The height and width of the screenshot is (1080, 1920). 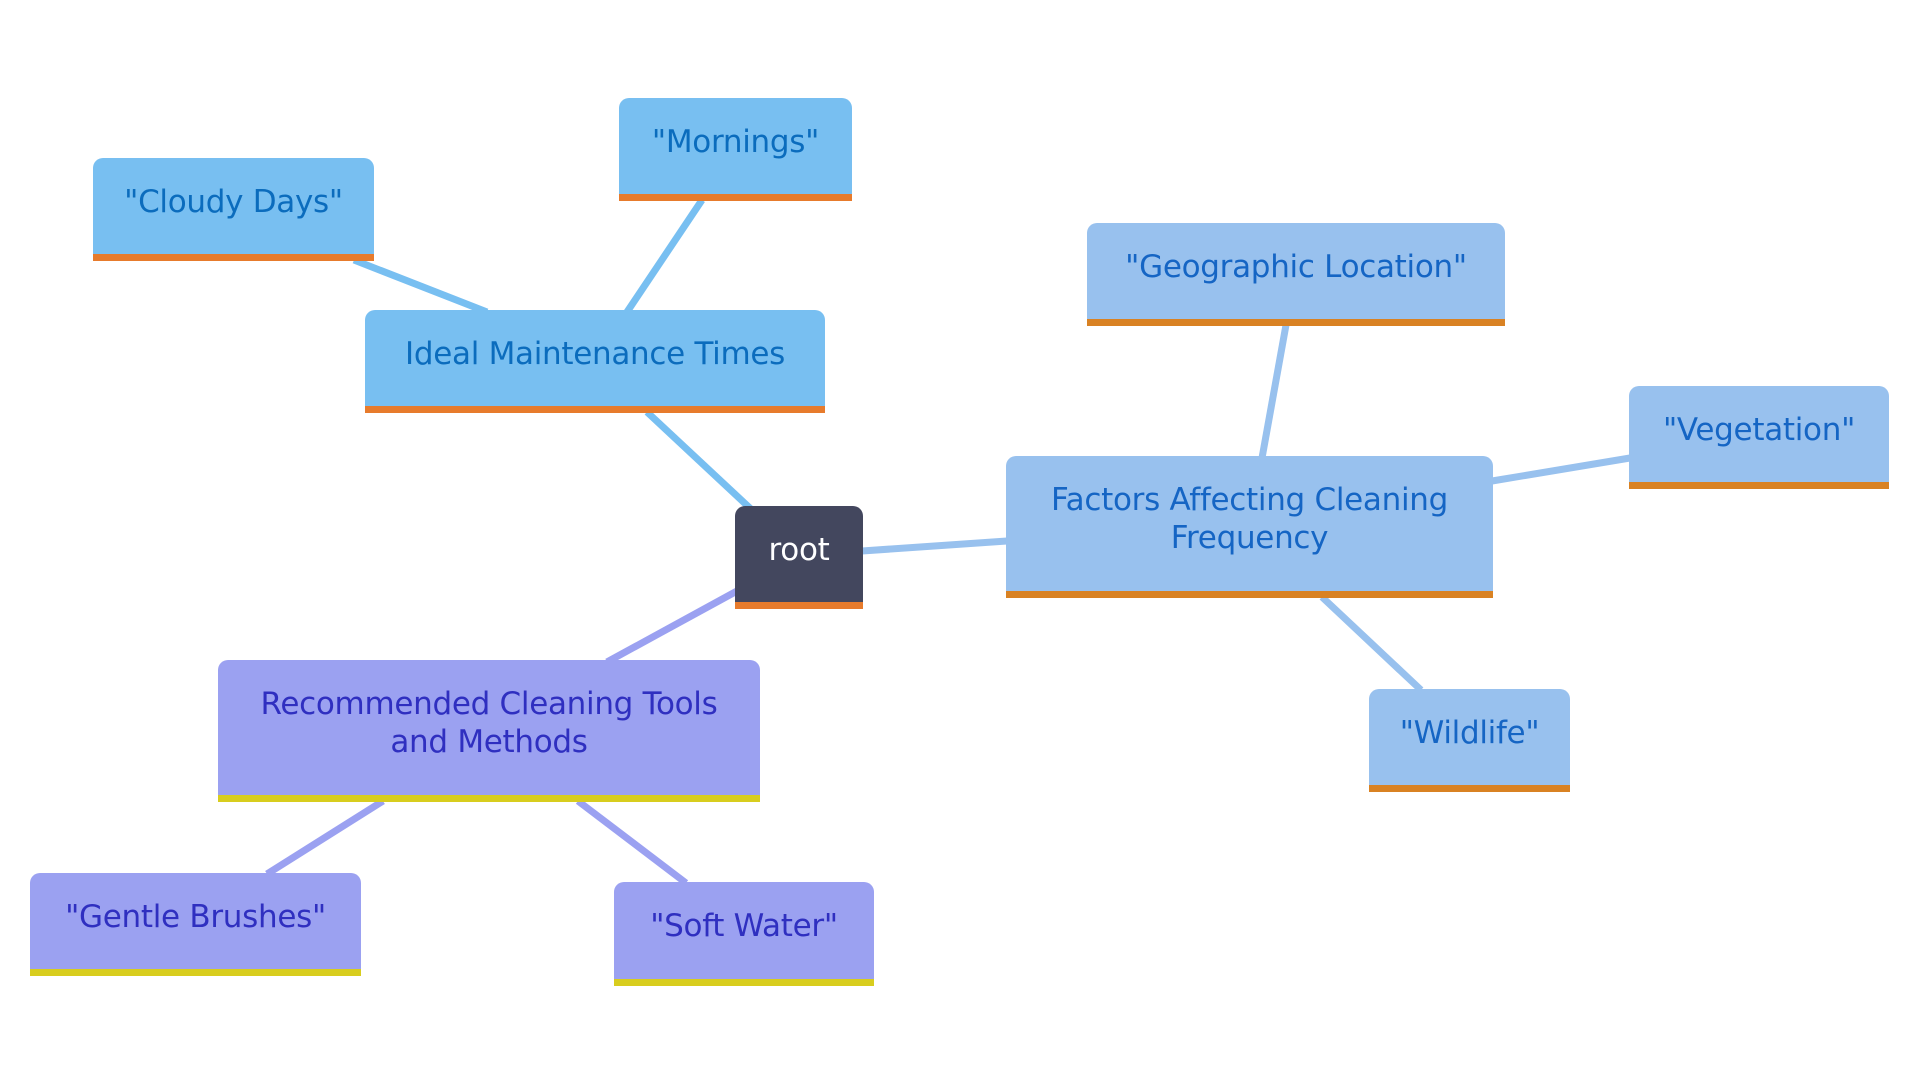 I want to click on node-geographic-location: "Geographic Location", so click(x=1296, y=274).